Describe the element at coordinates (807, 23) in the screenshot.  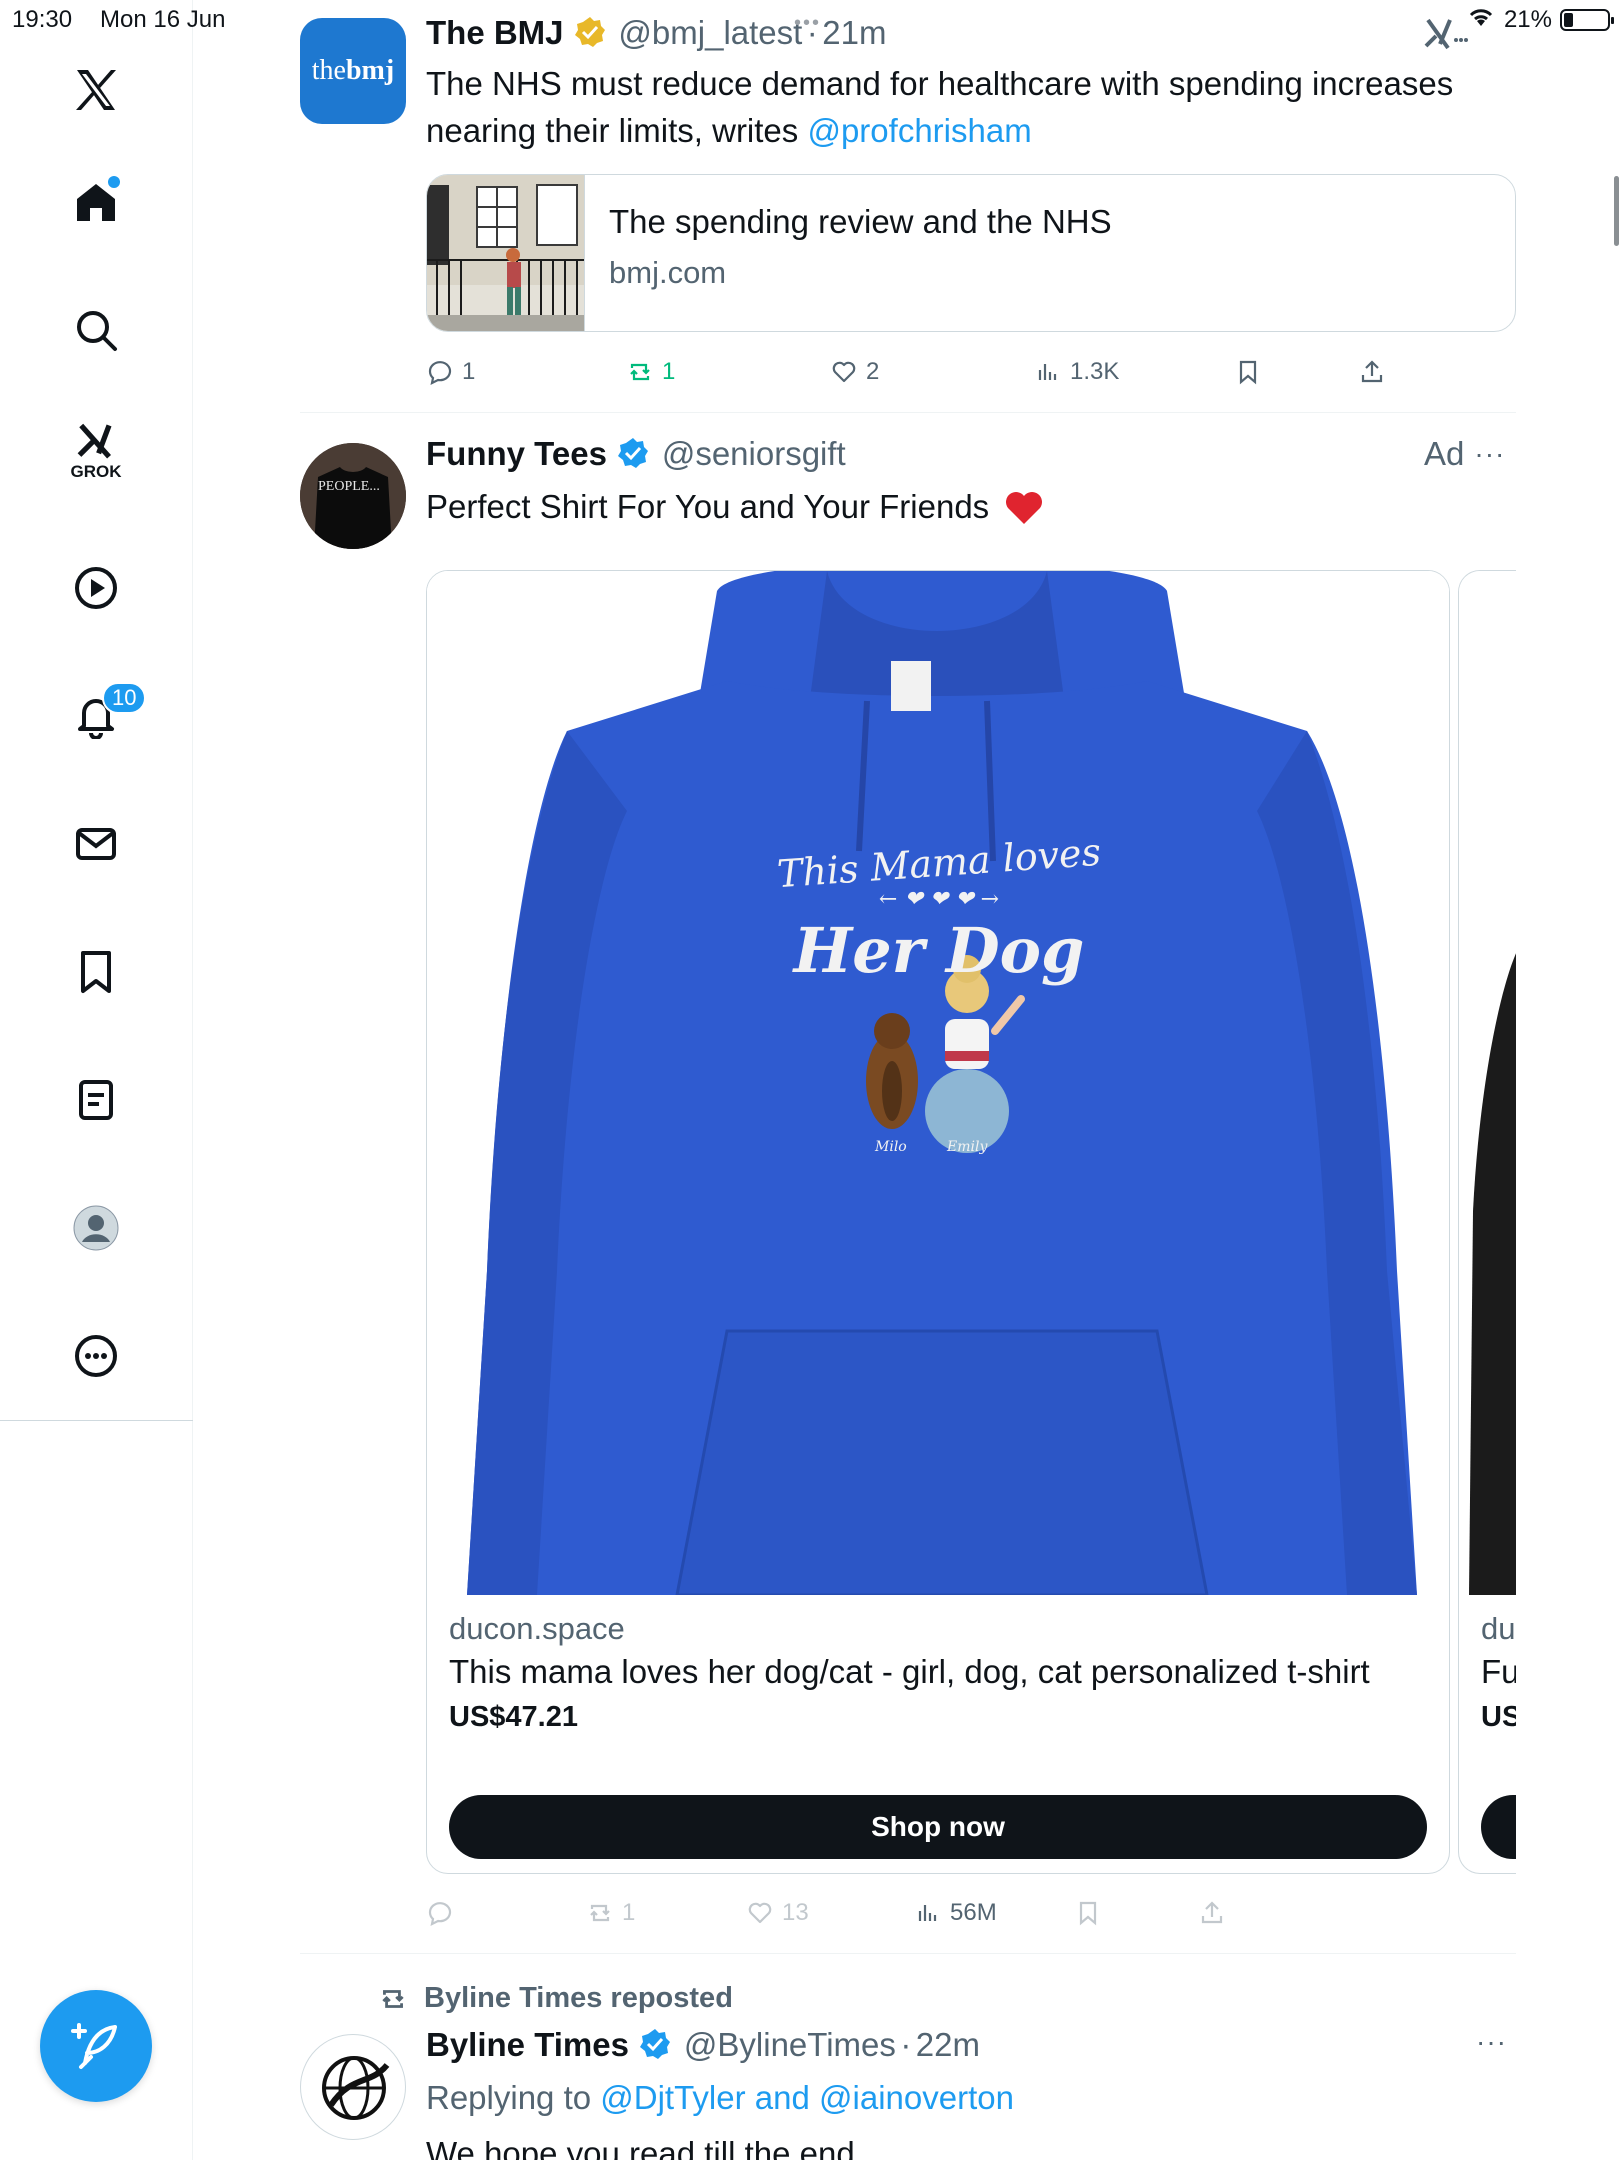
I see `multitask-dots-icon: •••` at that location.